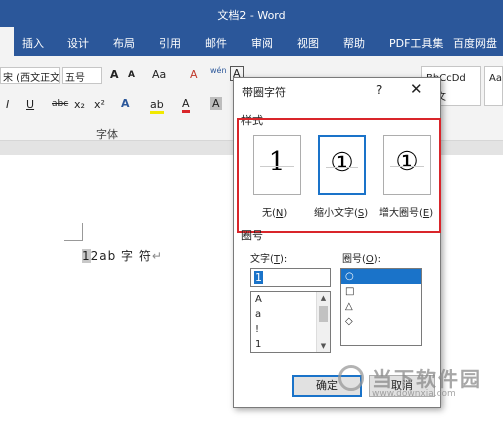 This screenshot has width=503, height=437. Describe the element at coordinates (30, 75) in the screenshot. I see `font-name-combo: 宋 (西文正文)` at that location.